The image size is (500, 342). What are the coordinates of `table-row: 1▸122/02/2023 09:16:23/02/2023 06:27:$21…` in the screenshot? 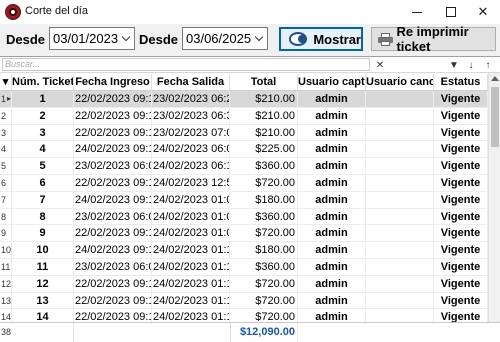 It's located at (244, 99).